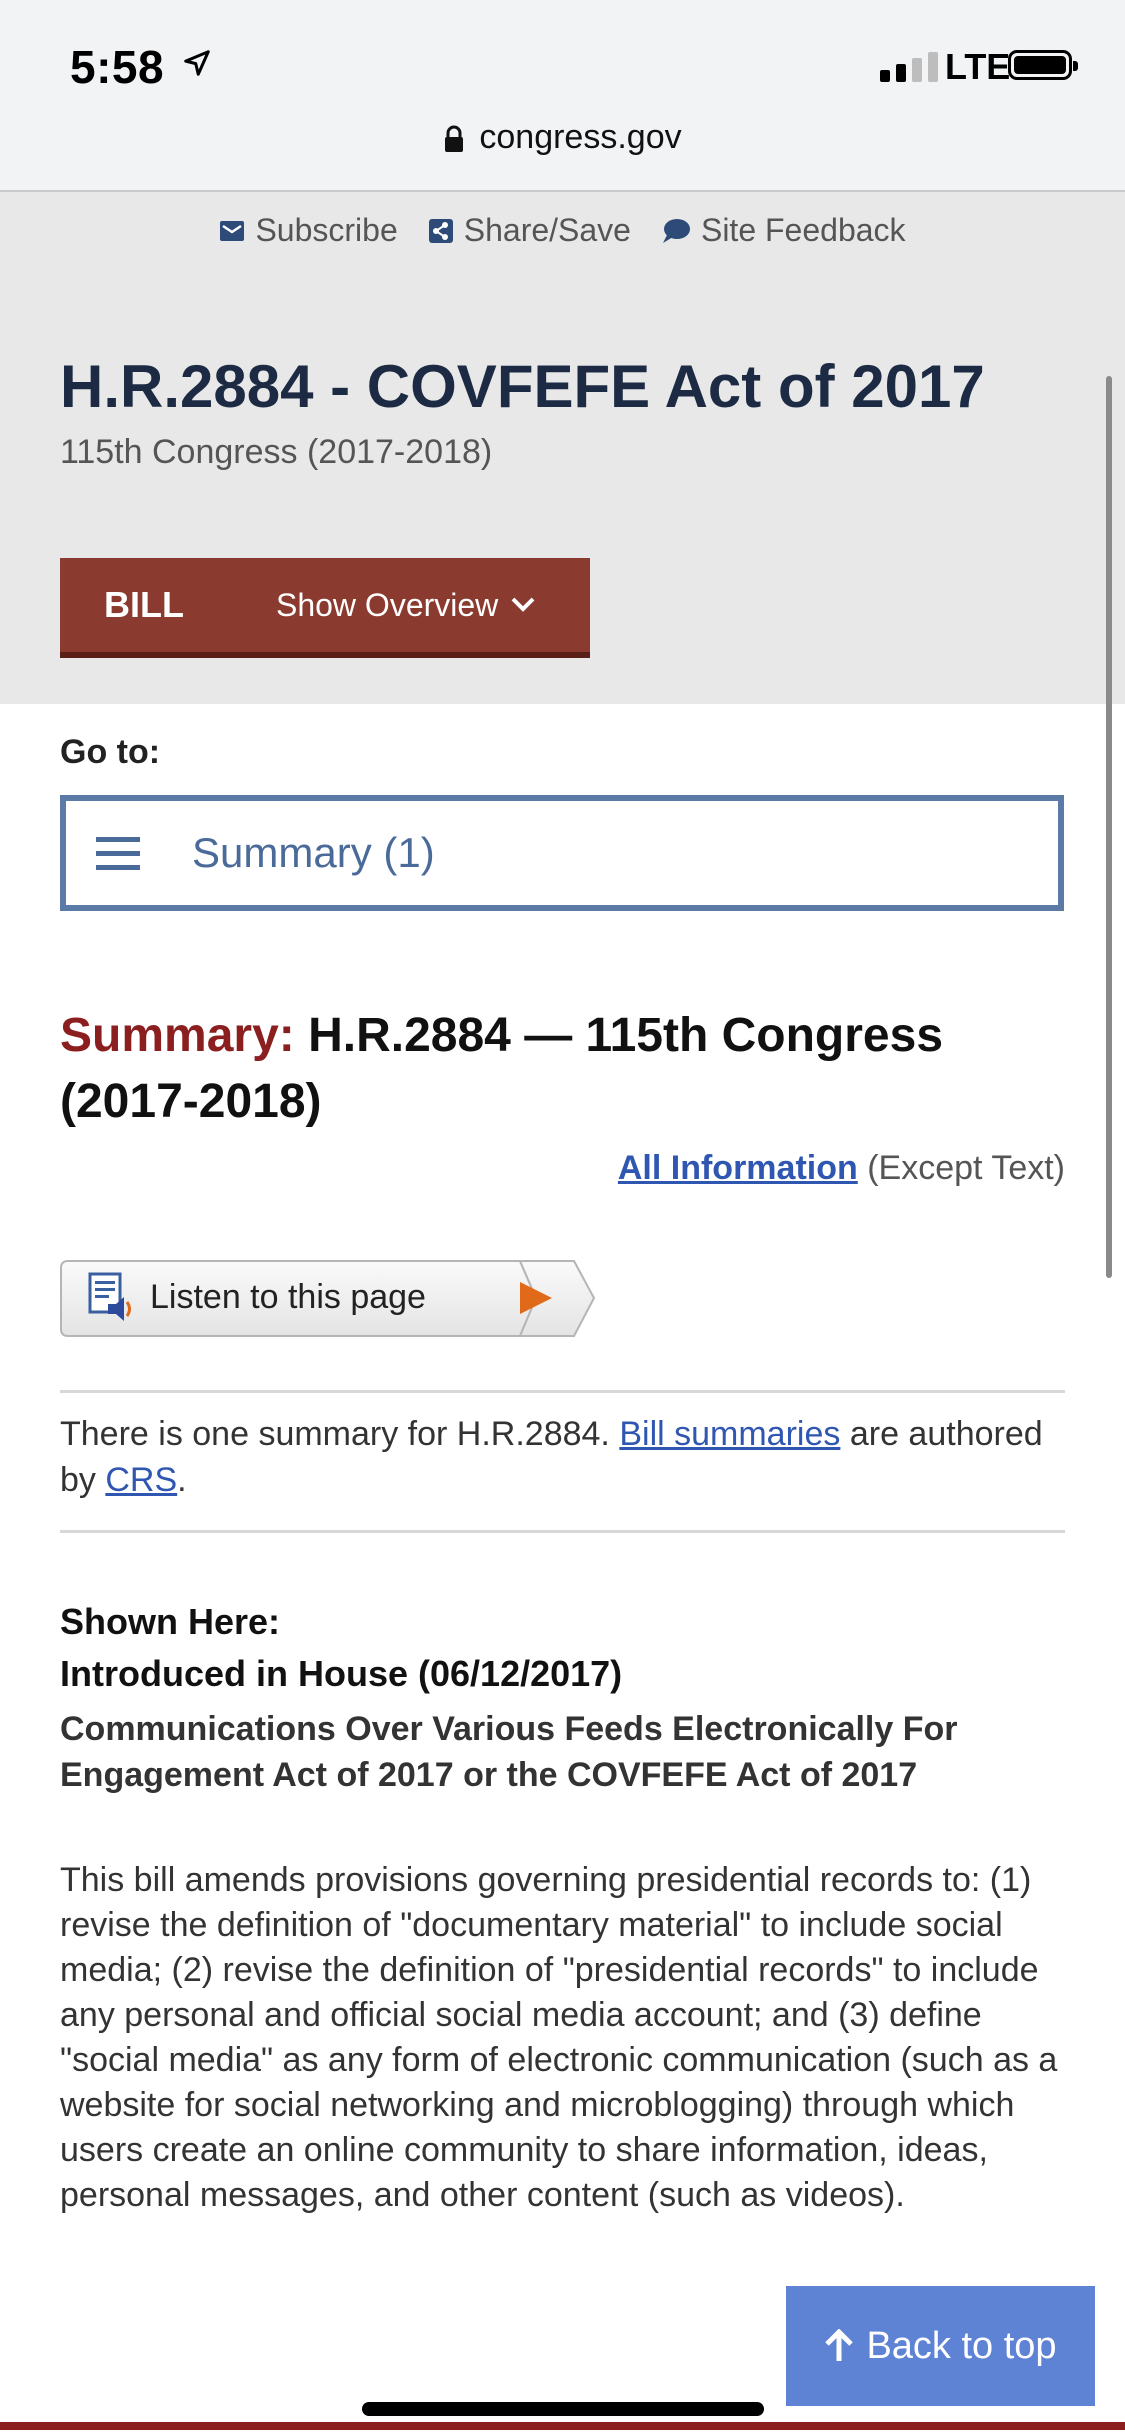 The height and width of the screenshot is (2436, 1125). I want to click on speaker-document-icon, so click(109, 1296).